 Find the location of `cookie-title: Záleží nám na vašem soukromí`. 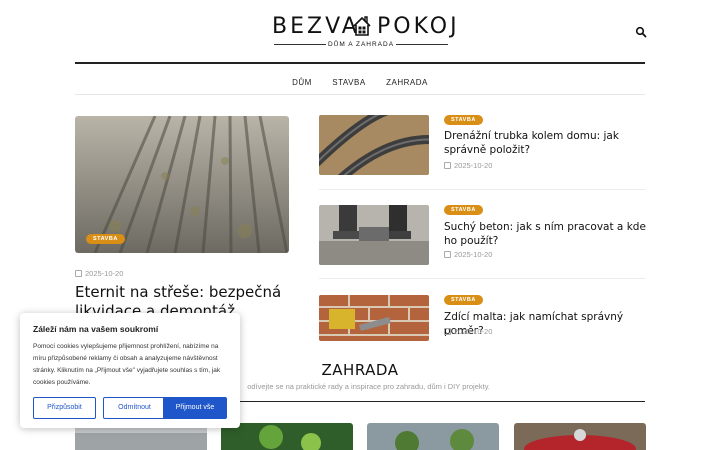

cookie-title: Záleží nám na vašem soukromí is located at coordinates (96, 329).